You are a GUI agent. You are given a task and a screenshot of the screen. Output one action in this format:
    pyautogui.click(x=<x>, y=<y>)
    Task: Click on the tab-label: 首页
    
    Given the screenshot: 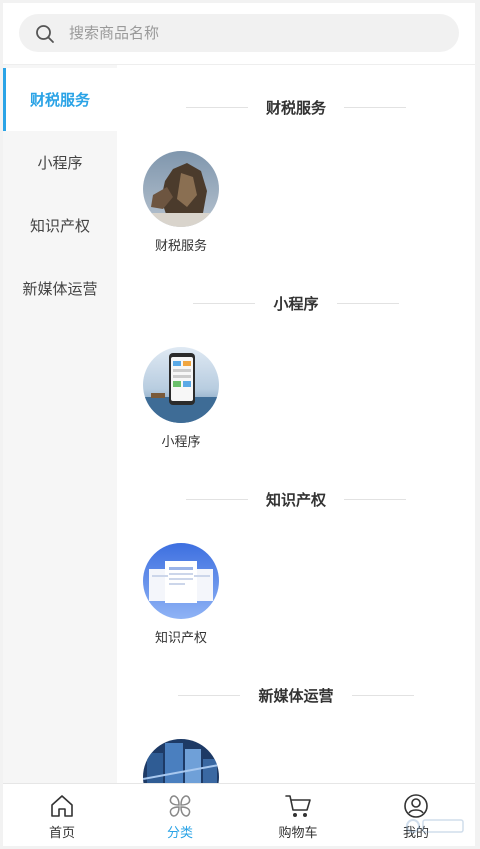 What is the action you would take?
    pyautogui.click(x=61, y=833)
    